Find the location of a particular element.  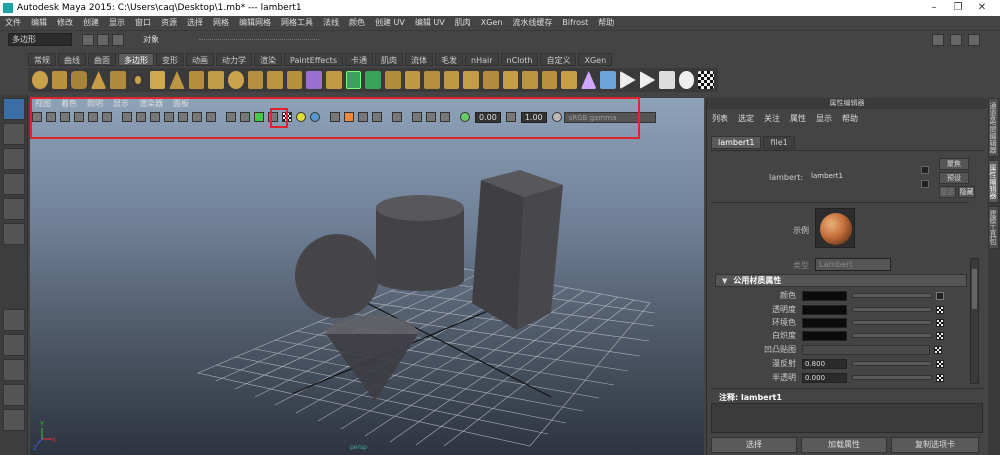

persp-hypershade-layout-icon is located at coordinates (14, 420).